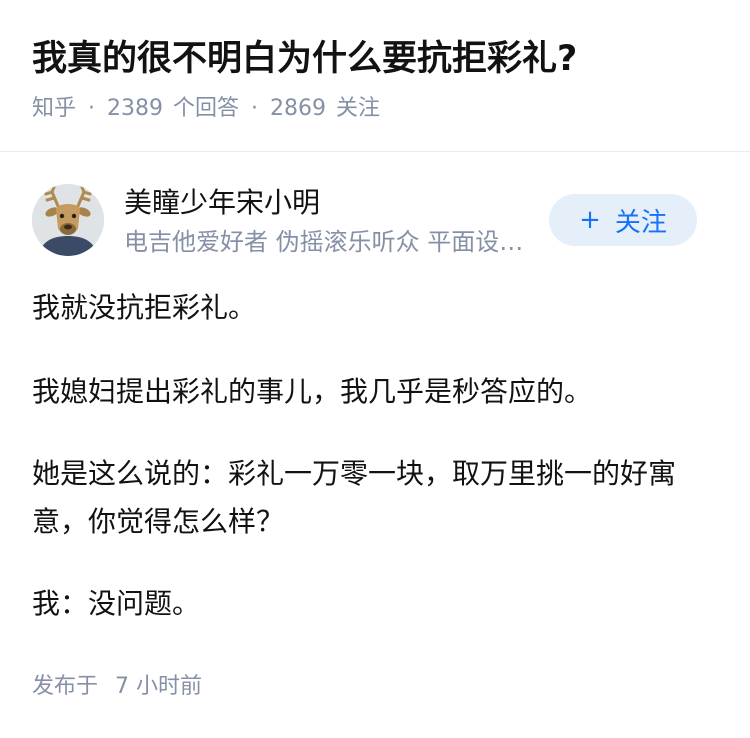  I want to click on followers-count: 2869, so click(298, 108).